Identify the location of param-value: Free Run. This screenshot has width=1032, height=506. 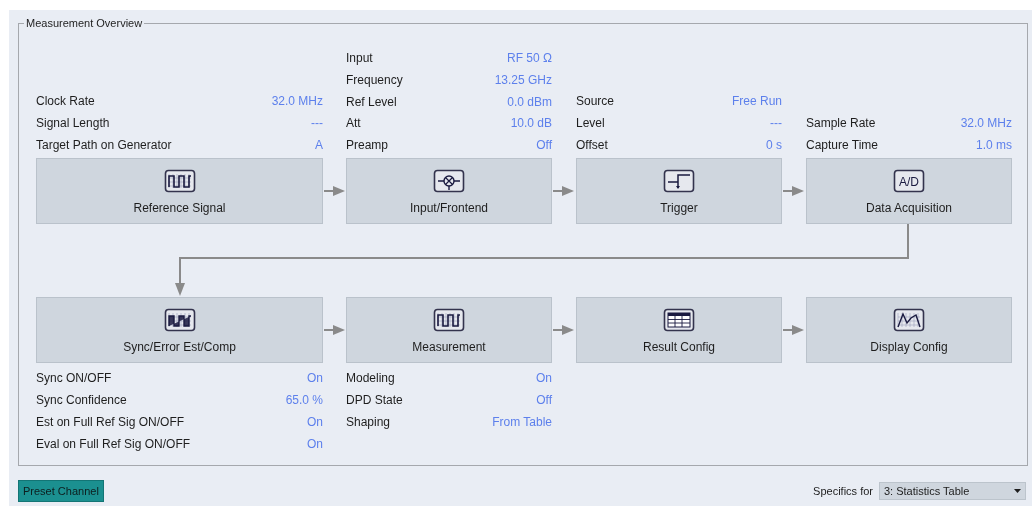
(756, 101).